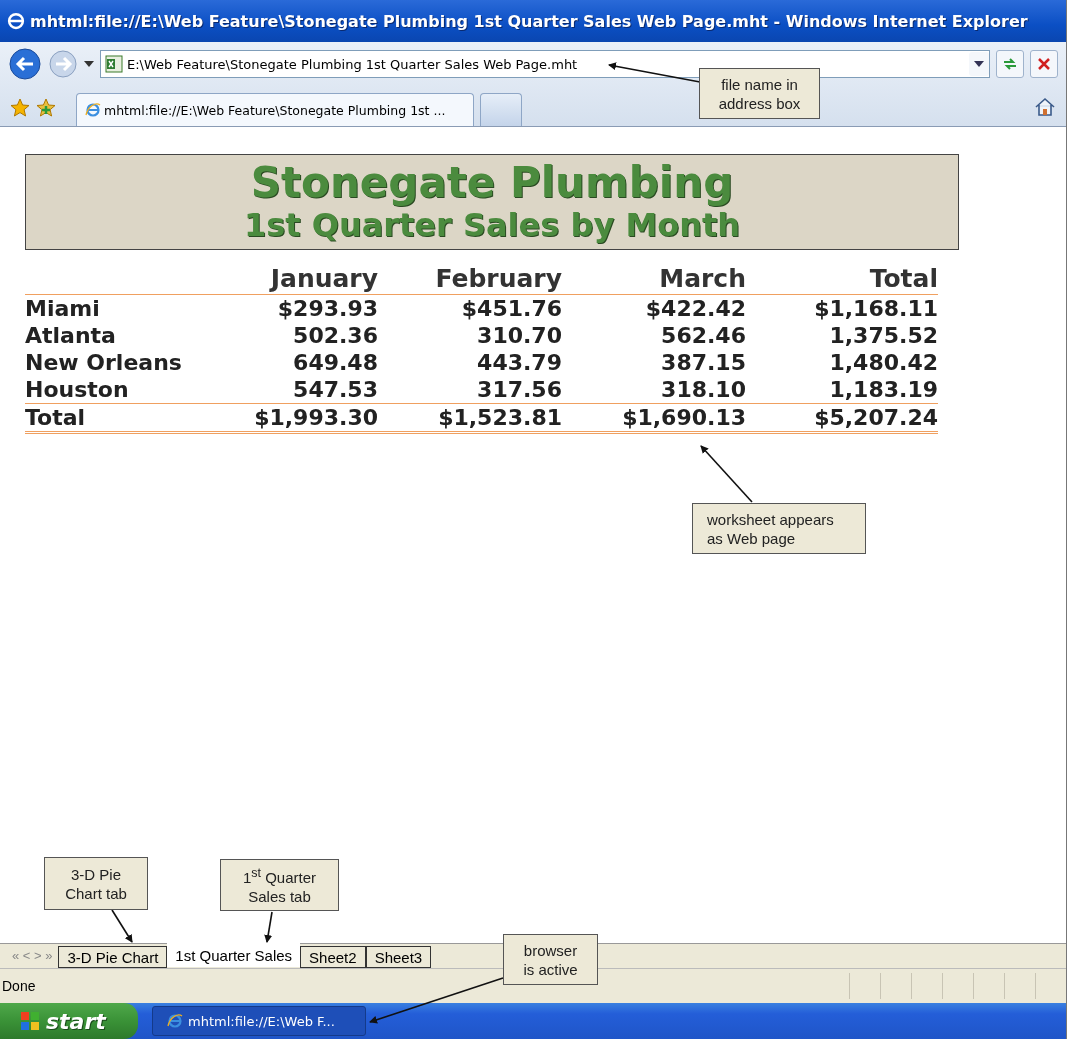  What do you see at coordinates (842, 279) in the screenshot?
I see `column-header: Total` at bounding box center [842, 279].